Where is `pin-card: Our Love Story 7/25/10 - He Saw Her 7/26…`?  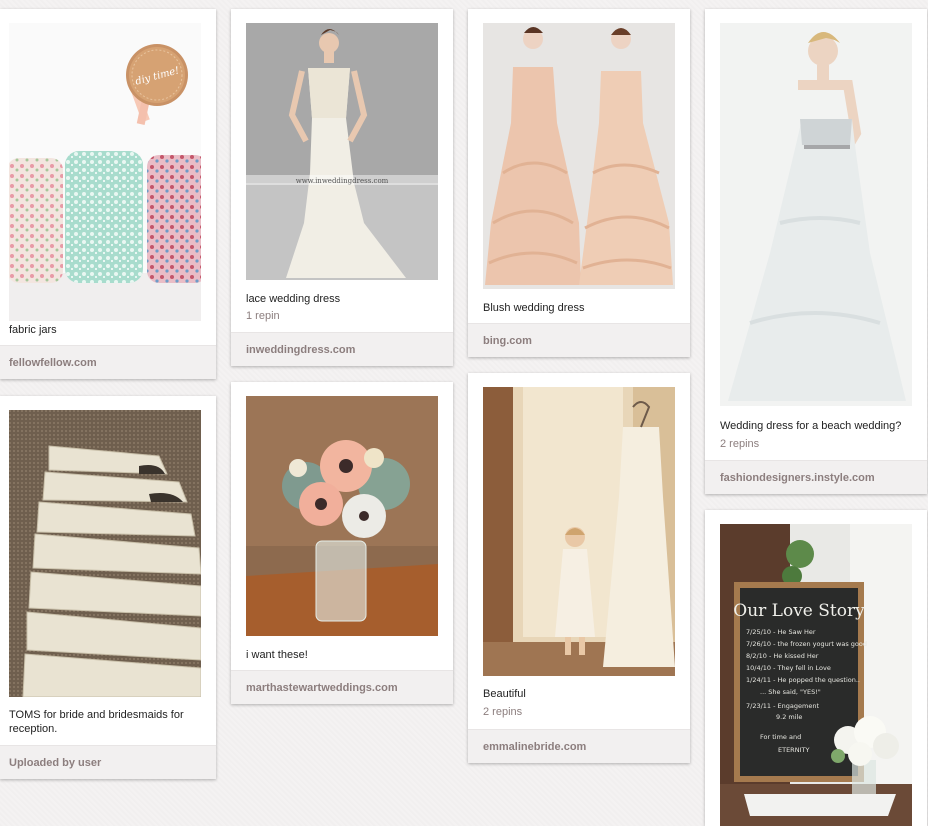
pin-card: Our Love Story 7/25/10 - He Saw Her 7/26… is located at coordinates (816, 668).